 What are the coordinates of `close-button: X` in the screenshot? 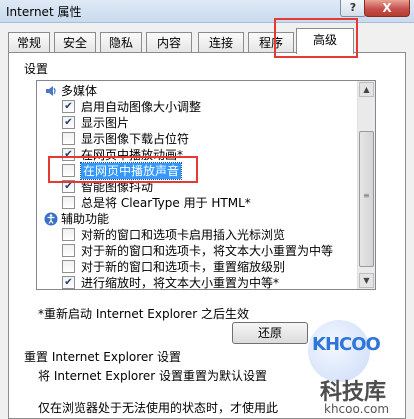 It's located at (387, 8).